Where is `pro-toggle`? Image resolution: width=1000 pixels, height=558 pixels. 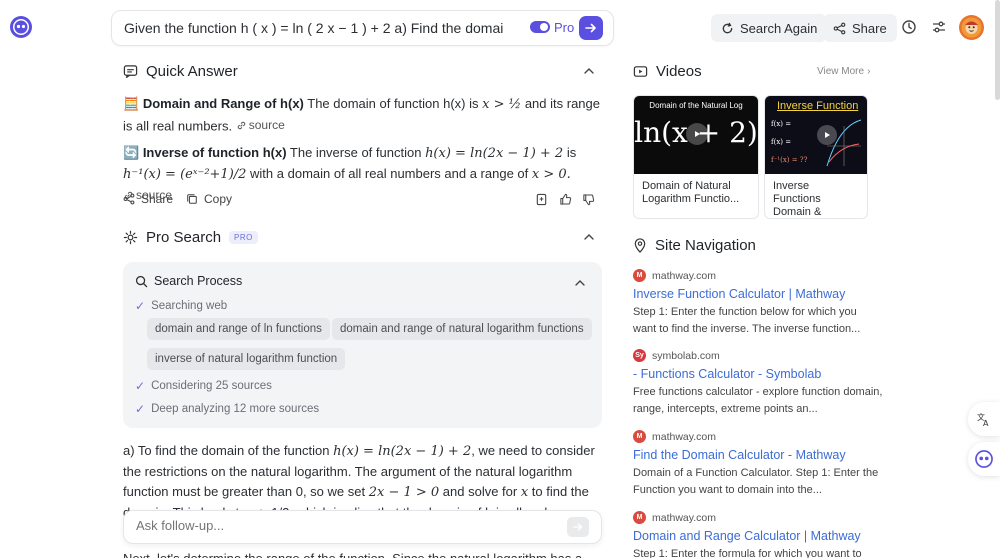
pro-toggle is located at coordinates (540, 27).